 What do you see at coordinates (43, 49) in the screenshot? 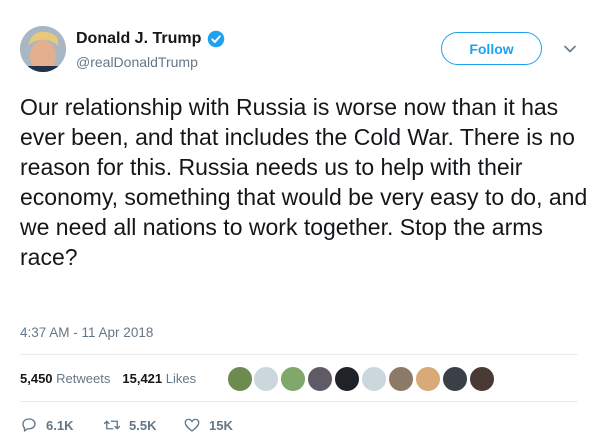
I see `author-avatar` at bounding box center [43, 49].